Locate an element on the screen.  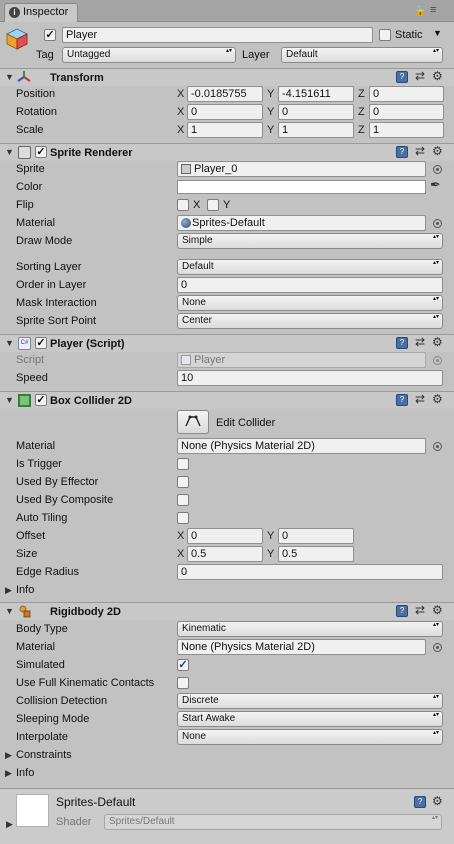
scale-x-input: 1 is located at coordinates (225, 130).